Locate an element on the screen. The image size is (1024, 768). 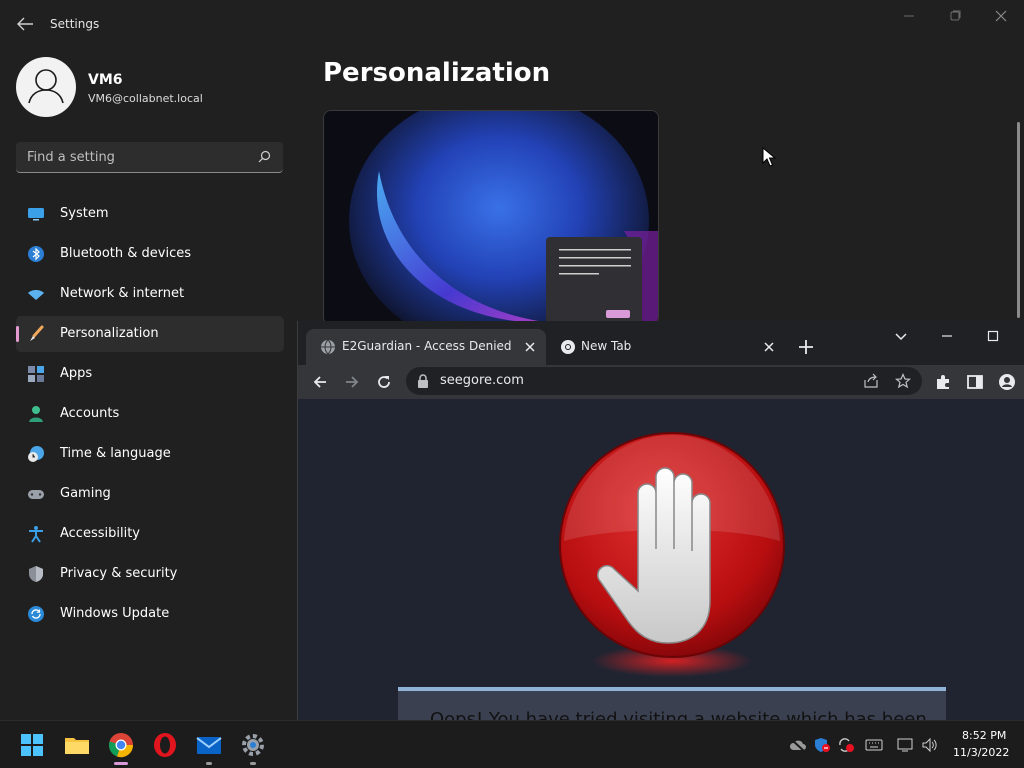
wifi-icon is located at coordinates (36, 295).